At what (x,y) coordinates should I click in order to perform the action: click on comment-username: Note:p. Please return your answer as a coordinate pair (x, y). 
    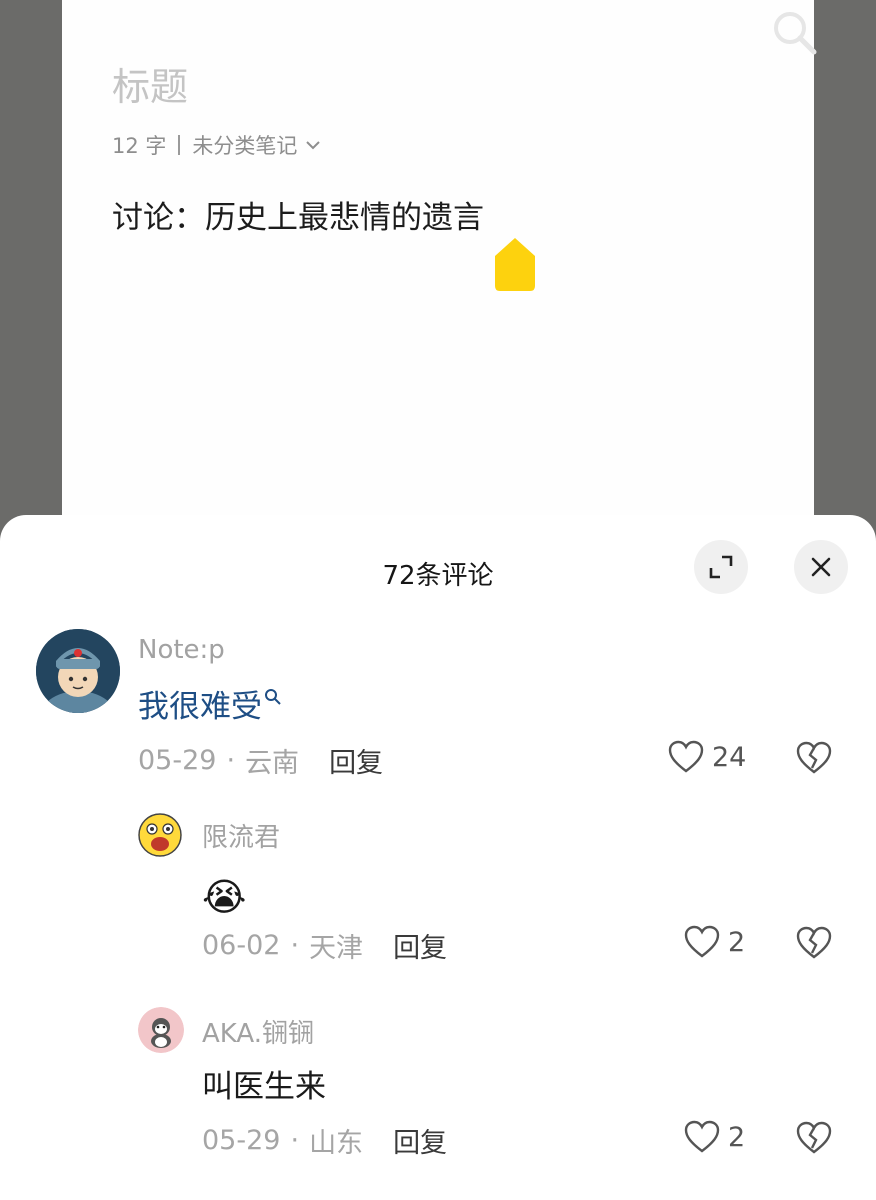
    Looking at the image, I should click on (181, 650).